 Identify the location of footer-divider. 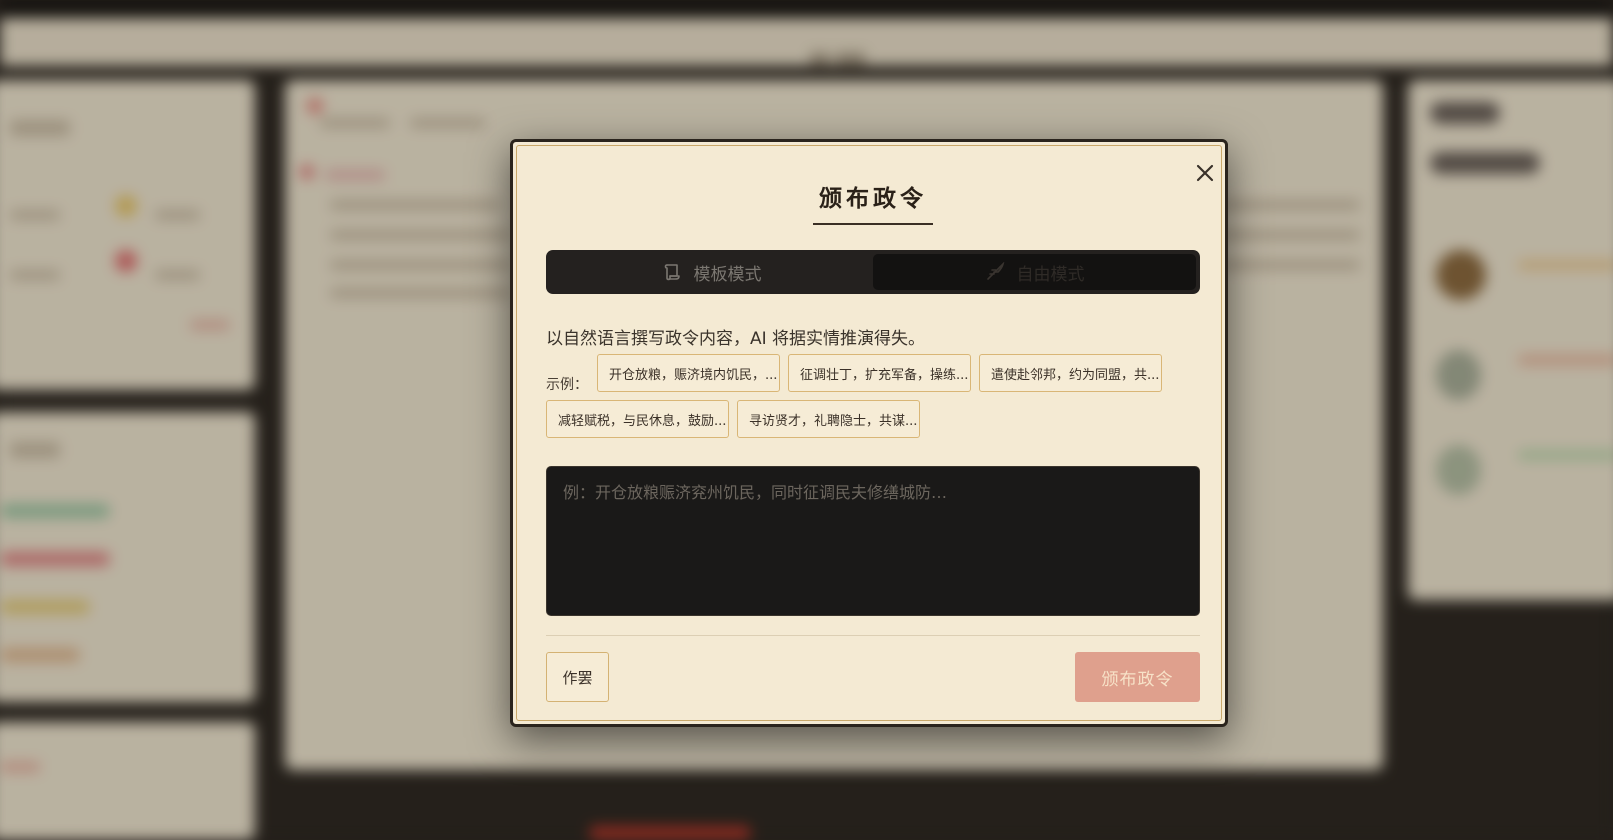
(873, 635).